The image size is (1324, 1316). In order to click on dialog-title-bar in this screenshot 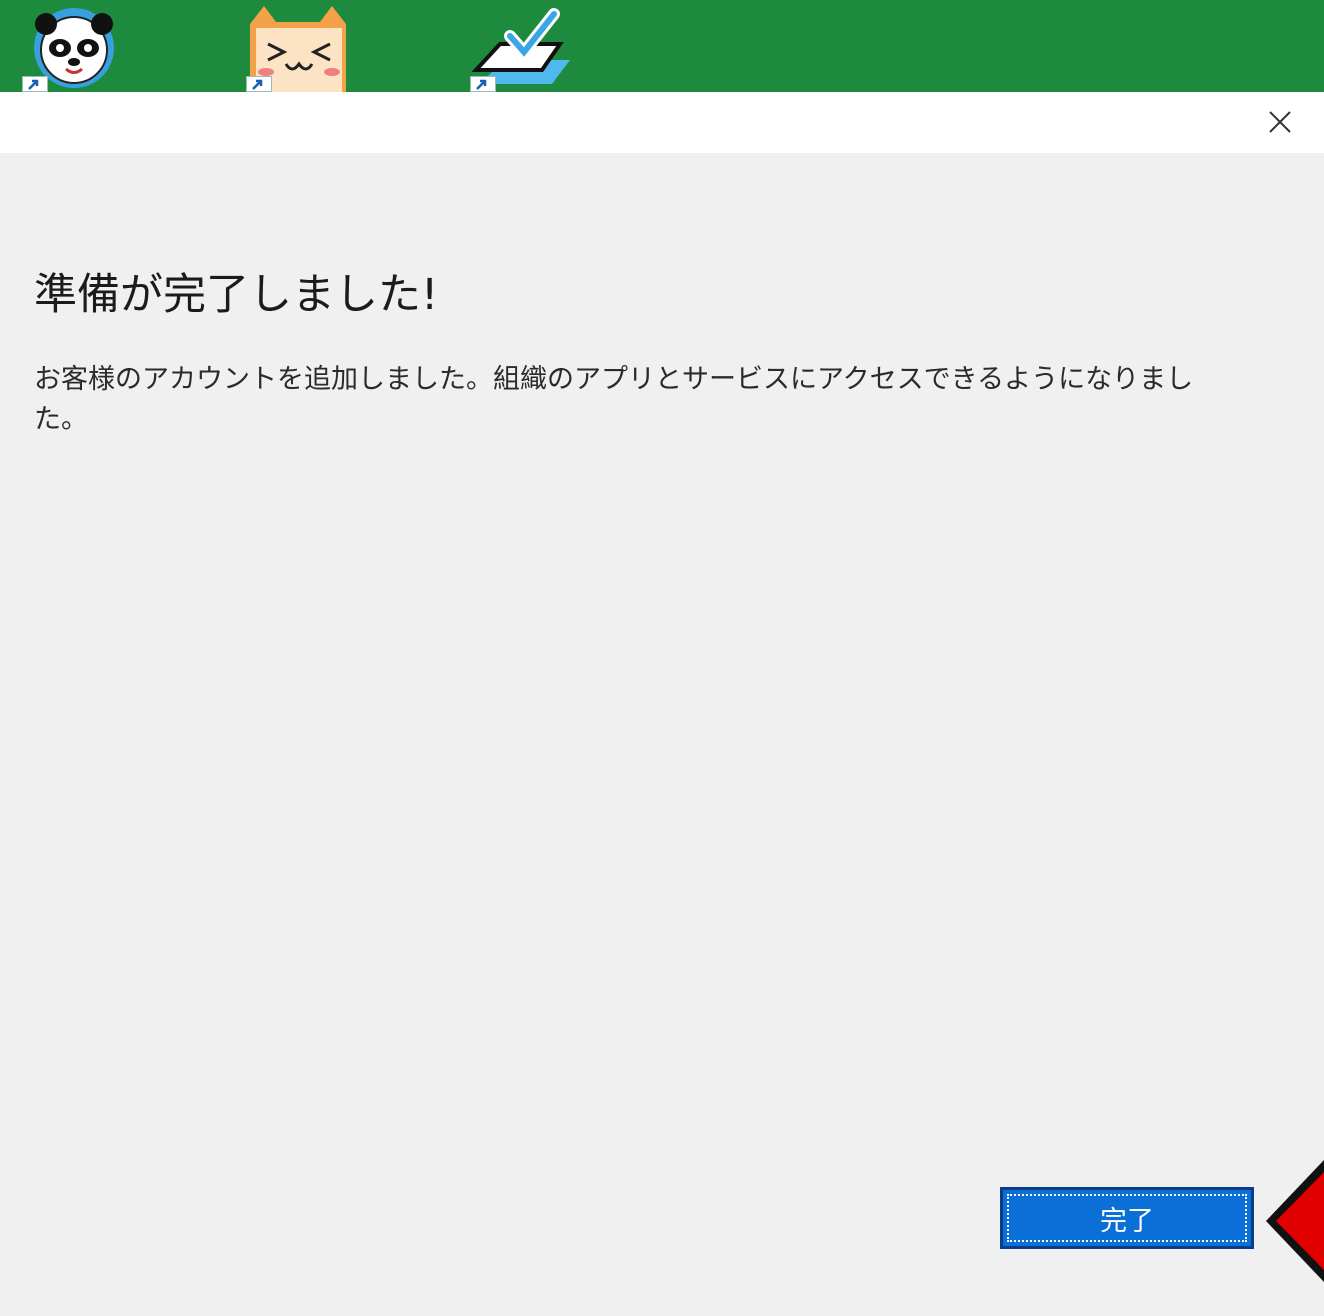, I will do `click(662, 122)`.